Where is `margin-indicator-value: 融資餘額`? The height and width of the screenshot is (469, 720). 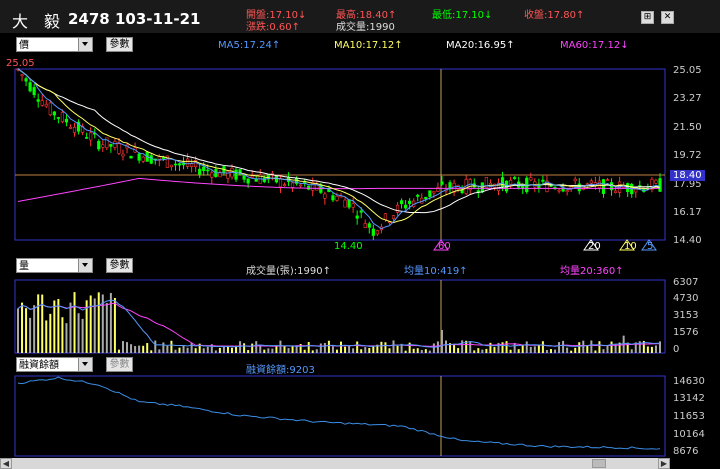 margin-indicator-value: 融資餘額 is located at coordinates (39, 365).